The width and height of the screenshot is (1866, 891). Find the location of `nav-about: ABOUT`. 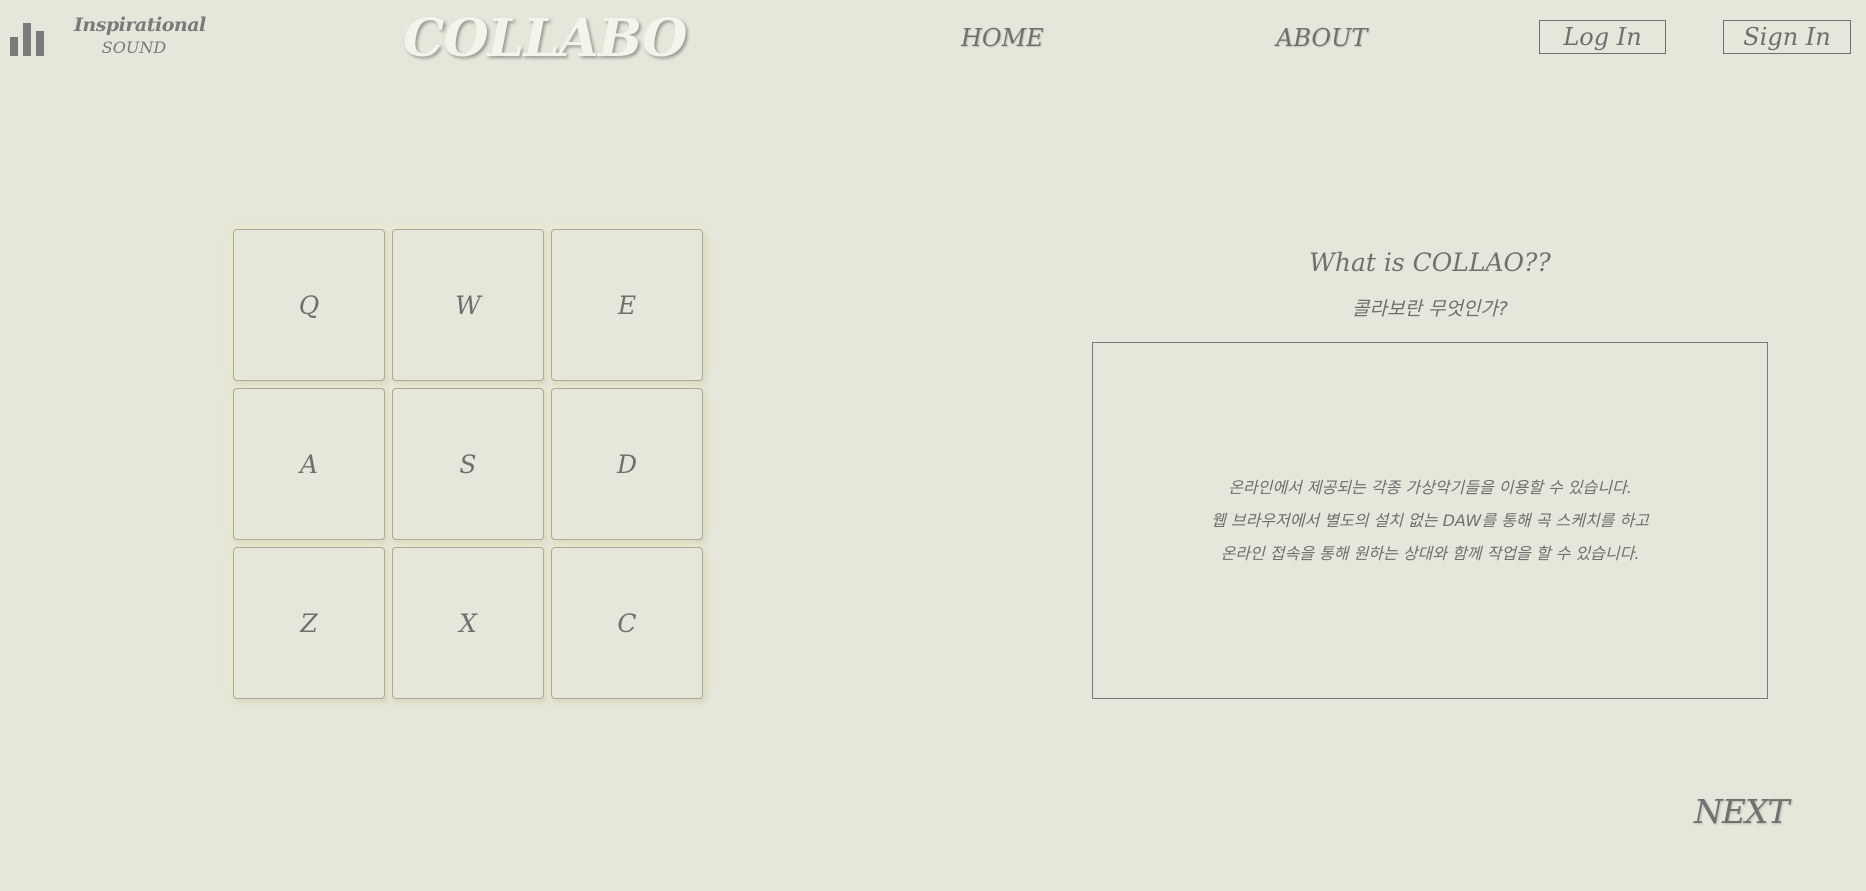

nav-about: ABOUT is located at coordinates (1321, 38).